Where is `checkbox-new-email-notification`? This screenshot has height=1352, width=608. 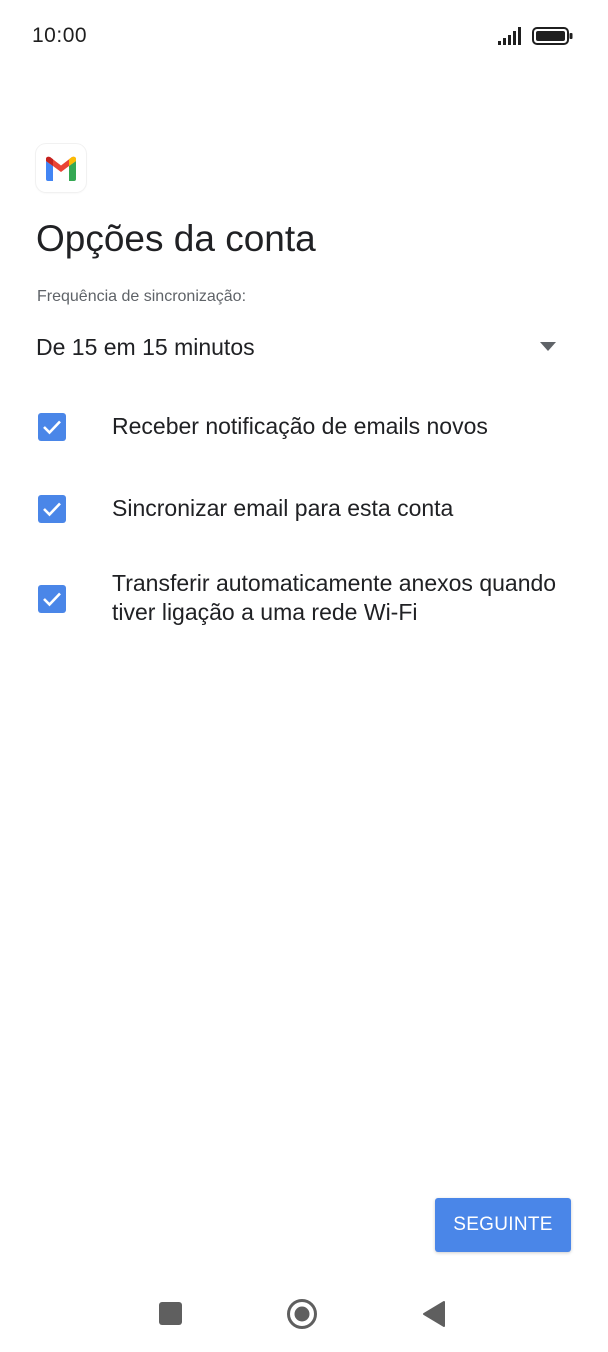
checkbox-new-email-notification is located at coordinates (52, 427).